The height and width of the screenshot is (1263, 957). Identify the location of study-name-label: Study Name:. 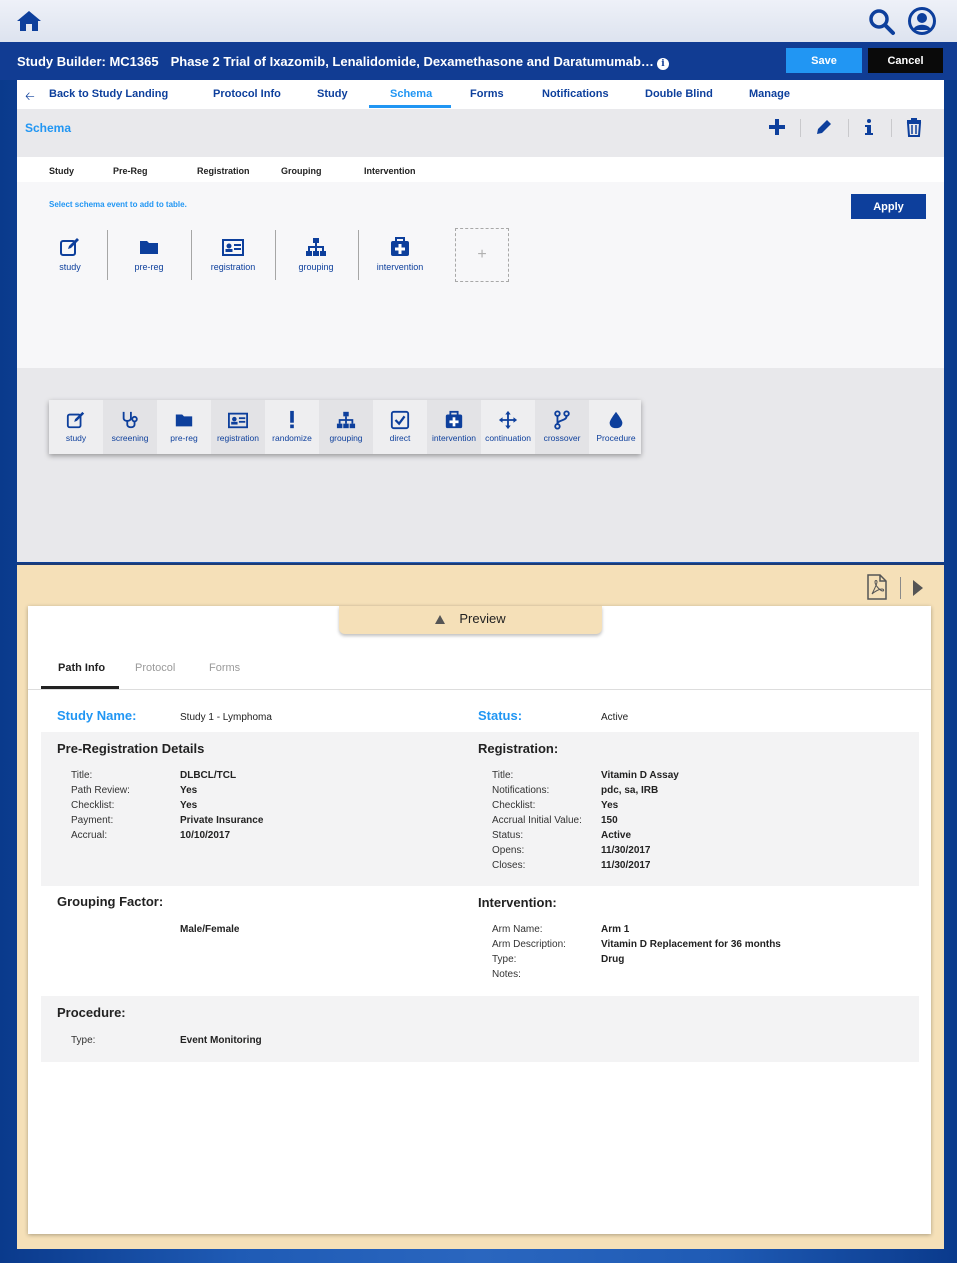
(97, 715).